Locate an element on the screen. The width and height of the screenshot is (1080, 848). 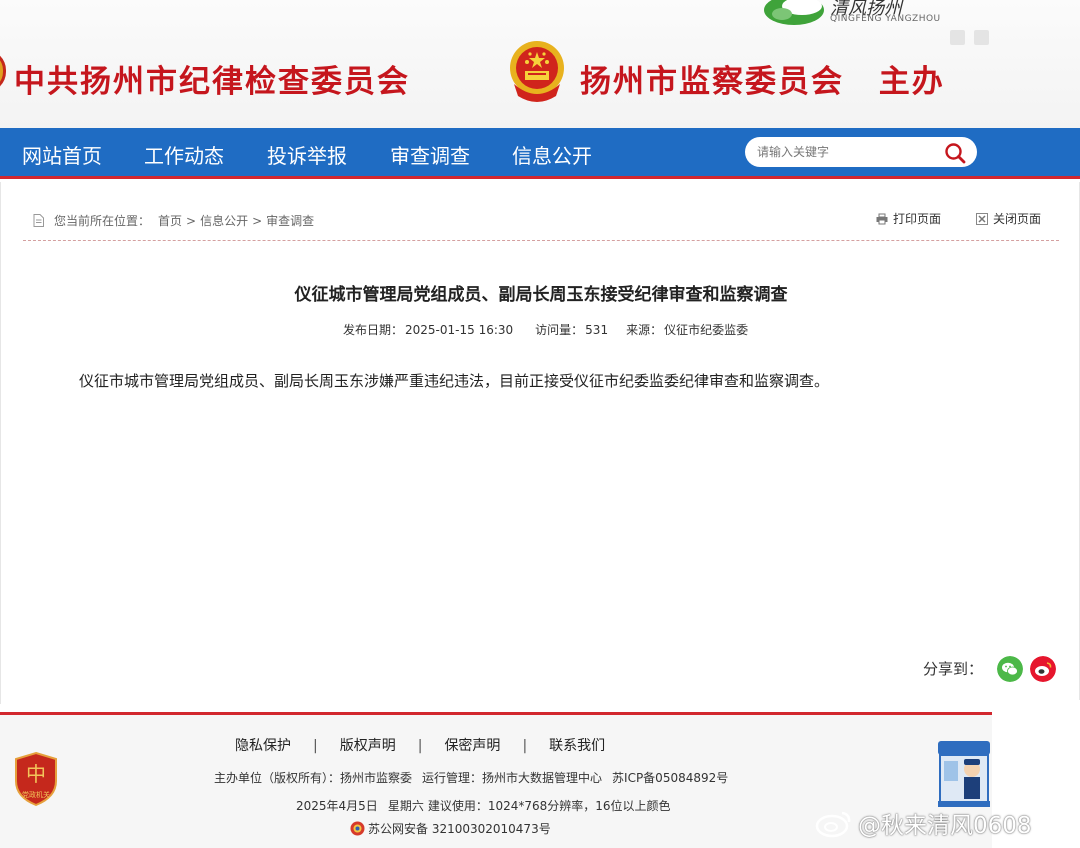
qingfeng-logo-icon is located at coordinates (794, 12).